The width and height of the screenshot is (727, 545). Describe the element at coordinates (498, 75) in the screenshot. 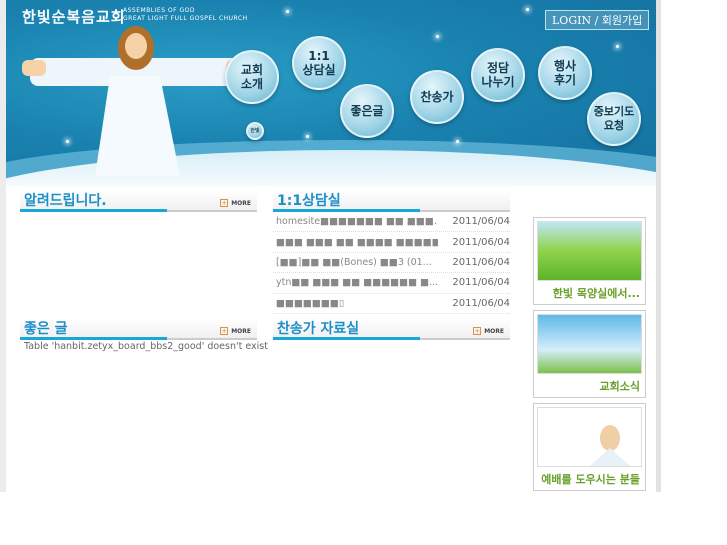

I see `nav-chat: 정담 나누기` at that location.